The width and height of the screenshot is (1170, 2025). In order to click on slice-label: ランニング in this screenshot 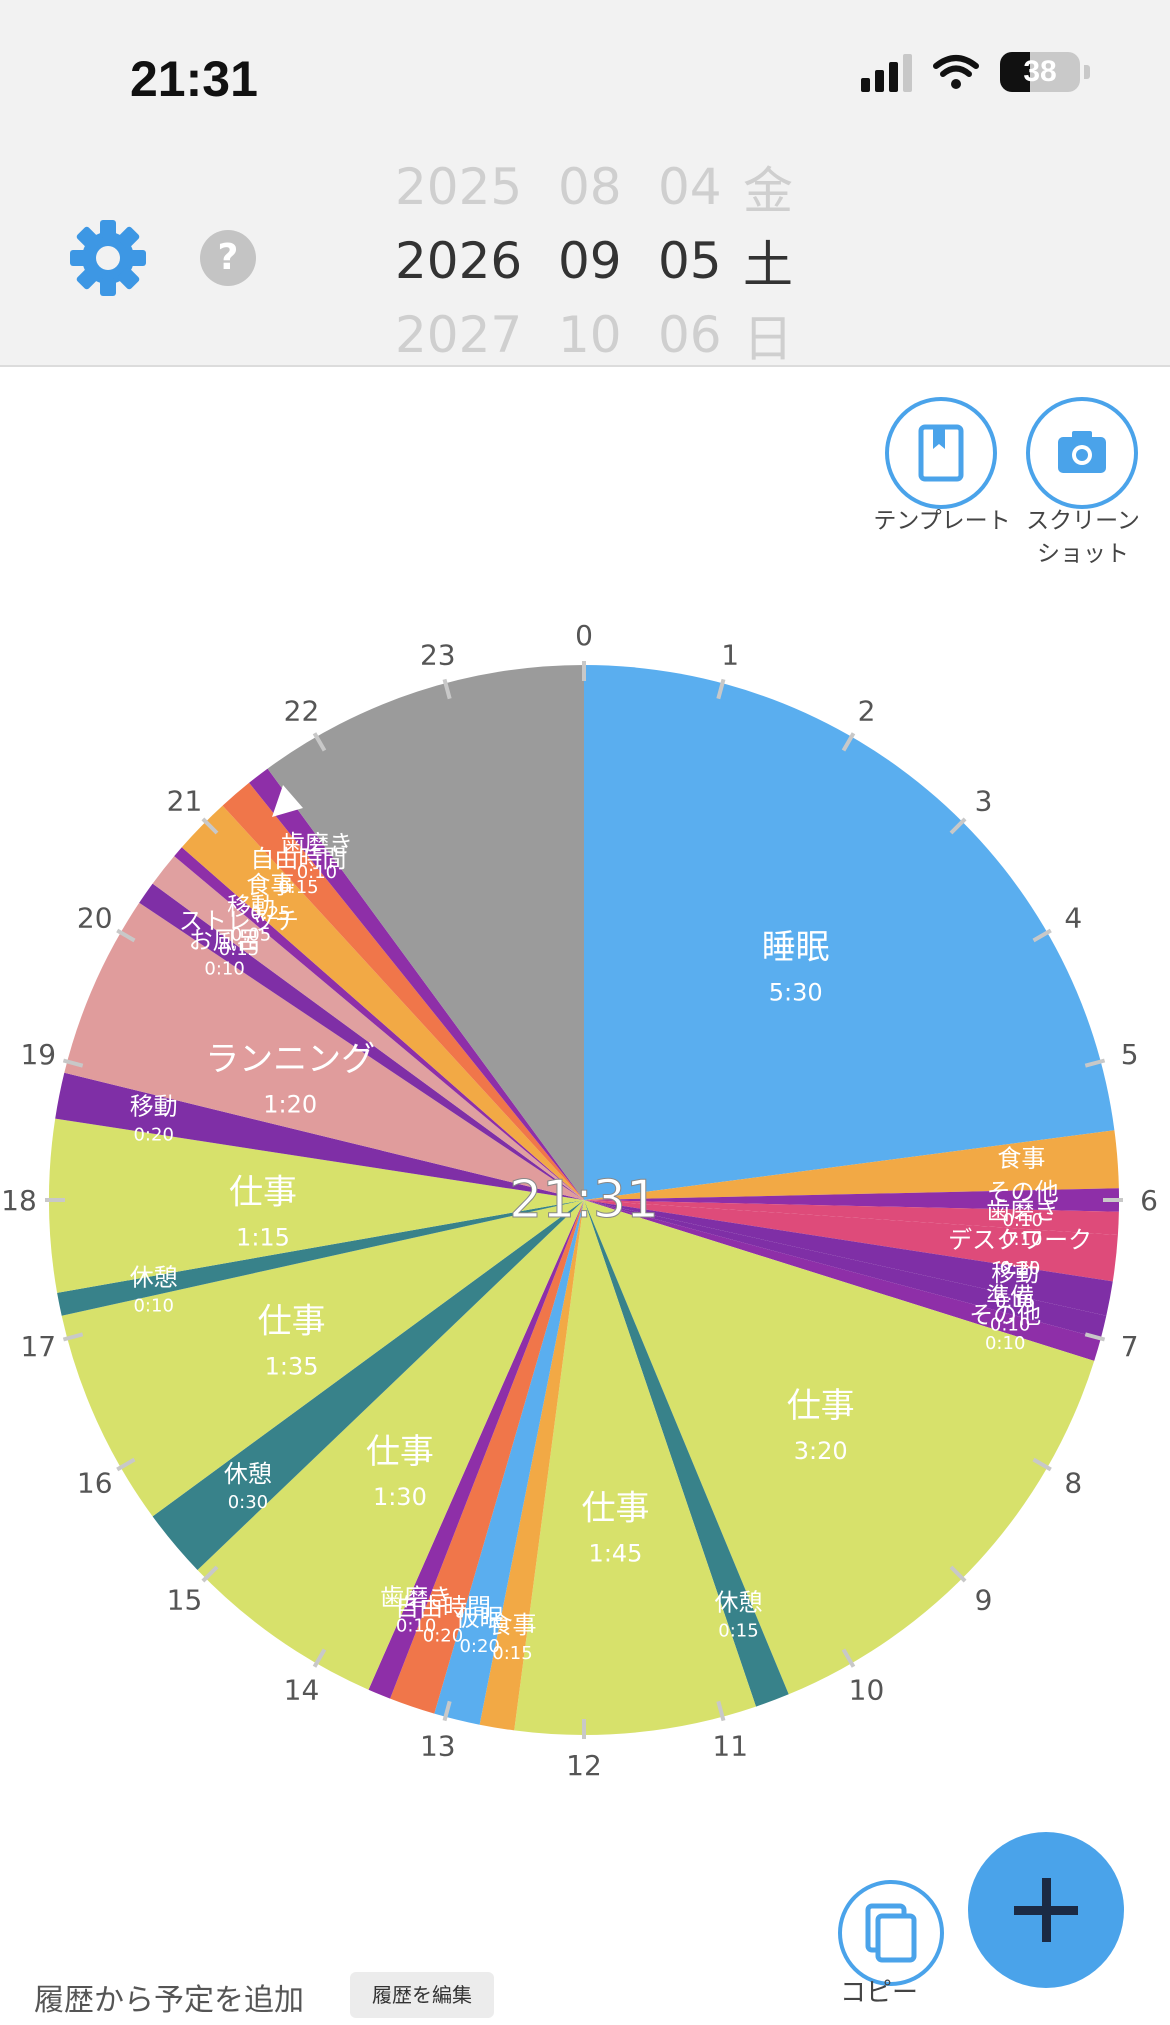, I will do `click(290, 1060)`.